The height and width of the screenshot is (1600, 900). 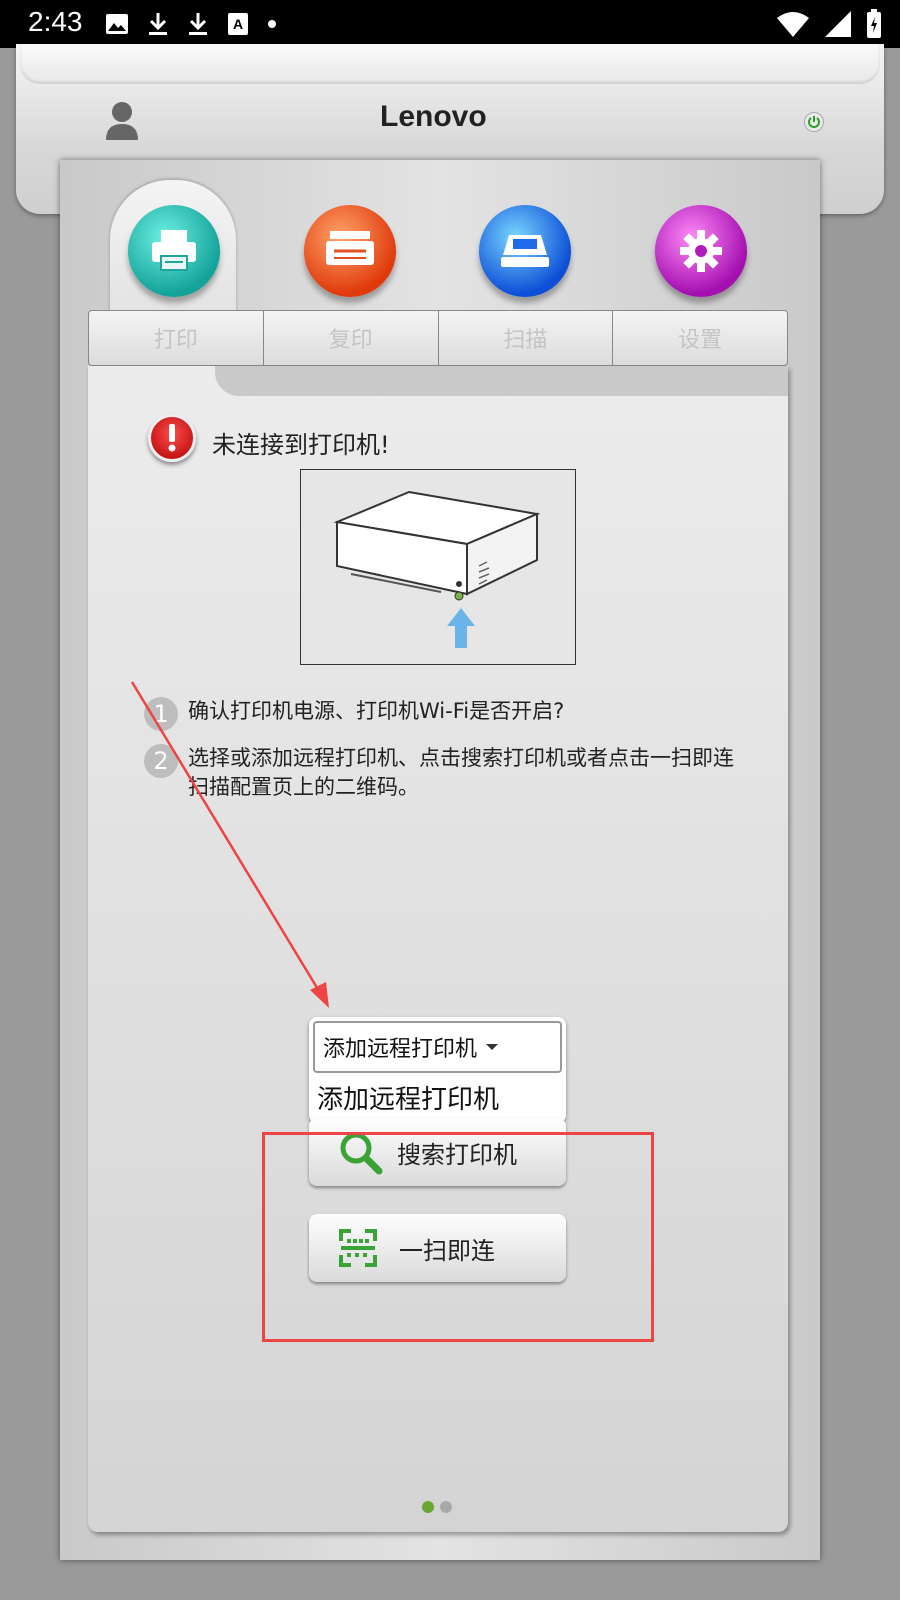 What do you see at coordinates (229, 844) in the screenshot?
I see `annotation-arrow` at bounding box center [229, 844].